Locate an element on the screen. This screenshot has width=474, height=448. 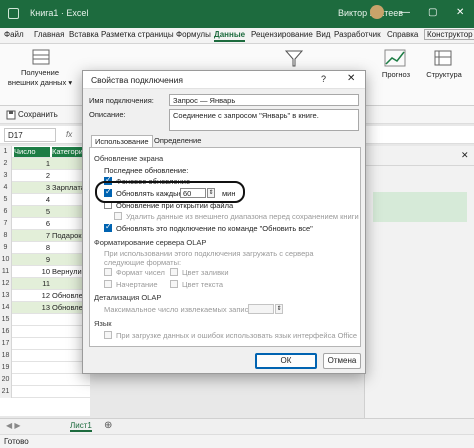
tab-usage: Использование is located at coordinates (122, 141).